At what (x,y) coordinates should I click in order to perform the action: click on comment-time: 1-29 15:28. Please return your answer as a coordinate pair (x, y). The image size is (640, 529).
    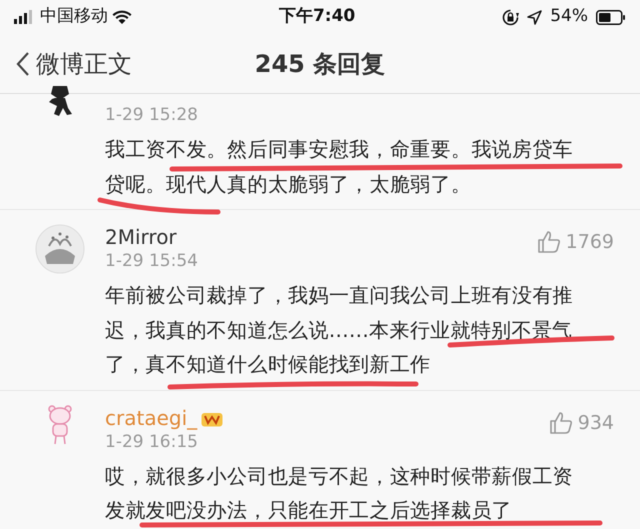
    Looking at the image, I should click on (152, 115).